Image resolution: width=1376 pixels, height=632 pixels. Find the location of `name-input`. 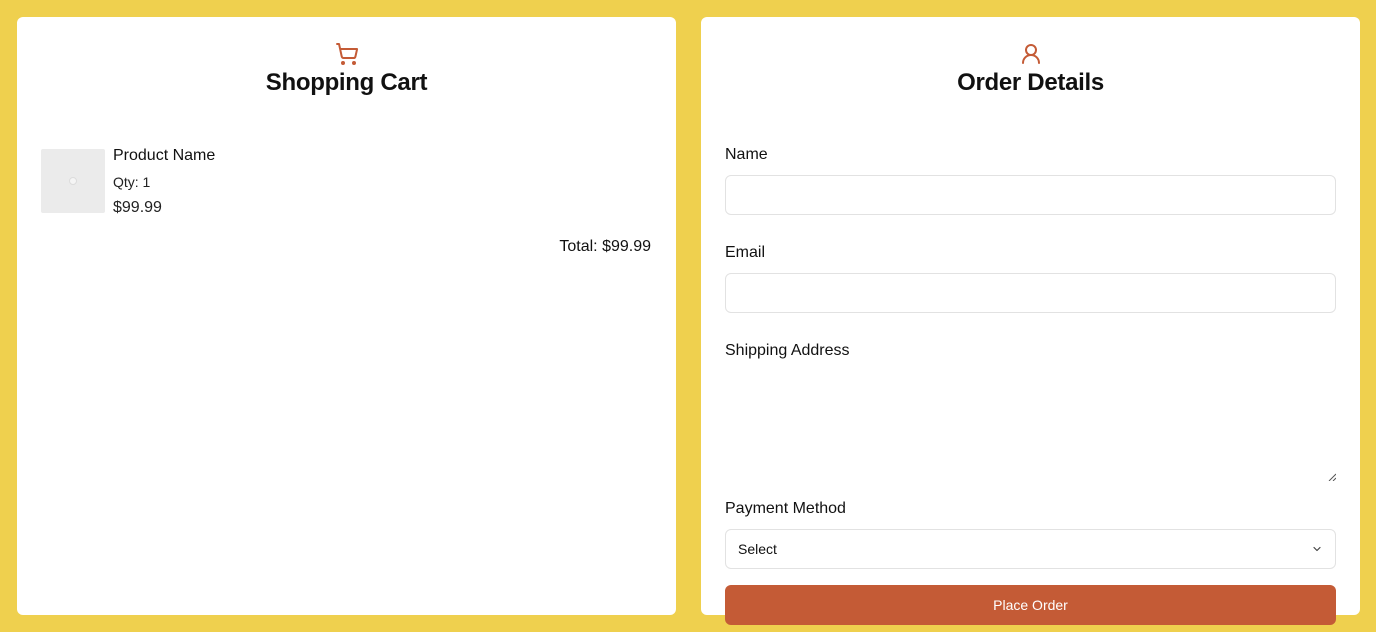

name-input is located at coordinates (1030, 195).